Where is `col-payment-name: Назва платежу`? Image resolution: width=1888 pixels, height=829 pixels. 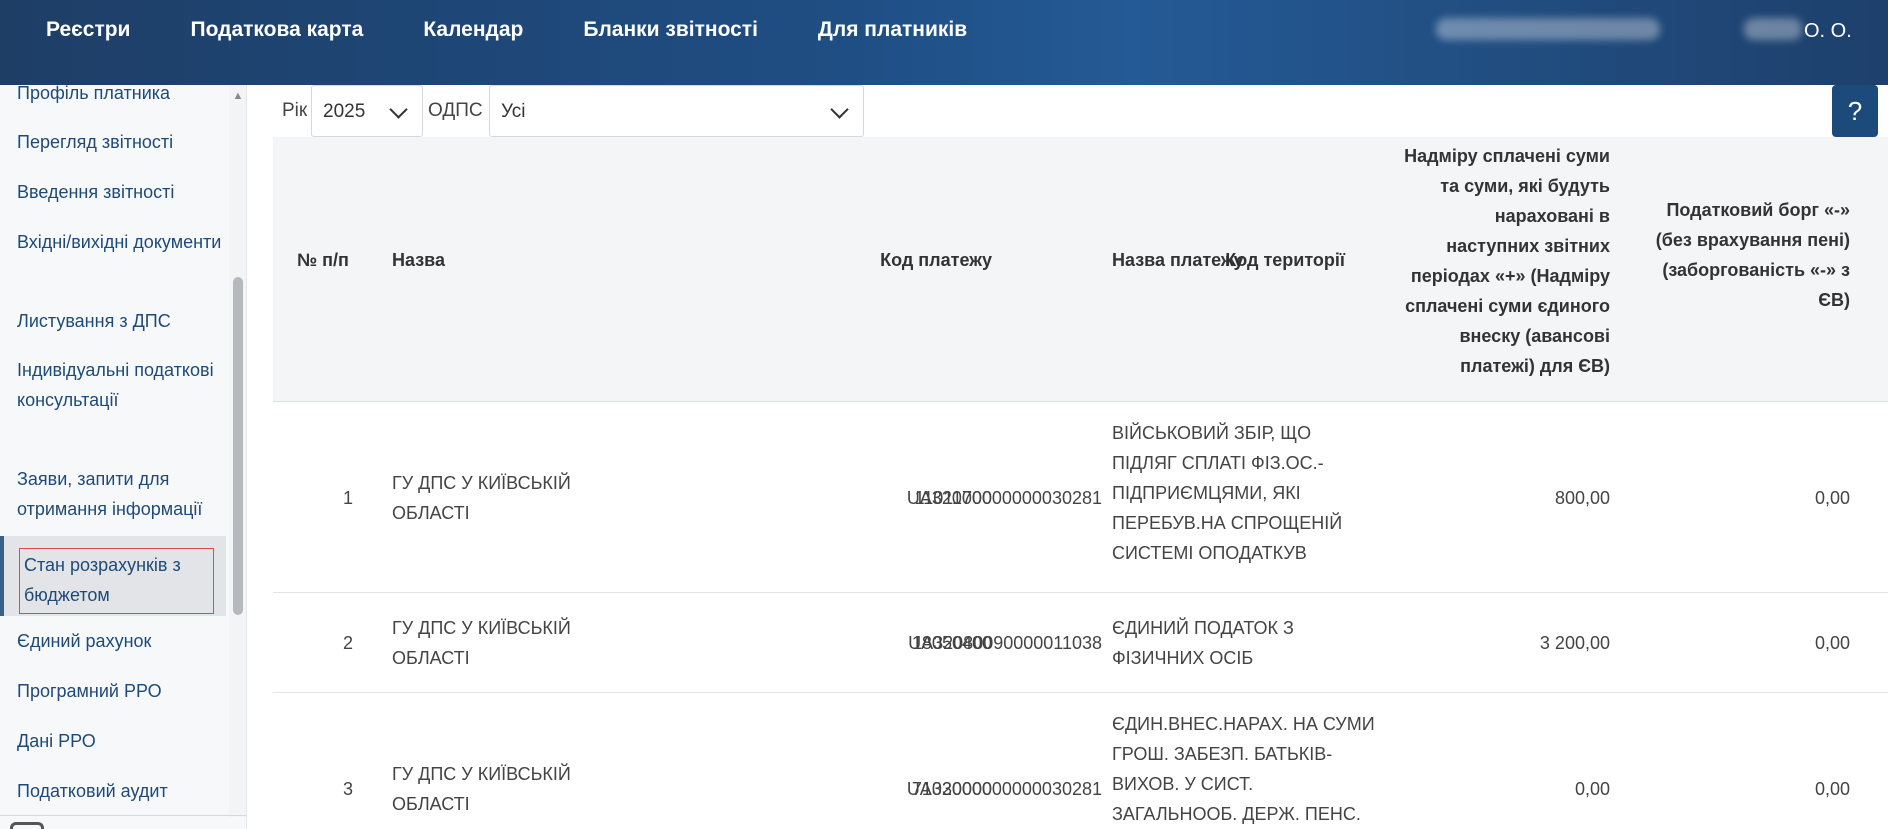 col-payment-name: Назва платежу is located at coordinates (1178, 260).